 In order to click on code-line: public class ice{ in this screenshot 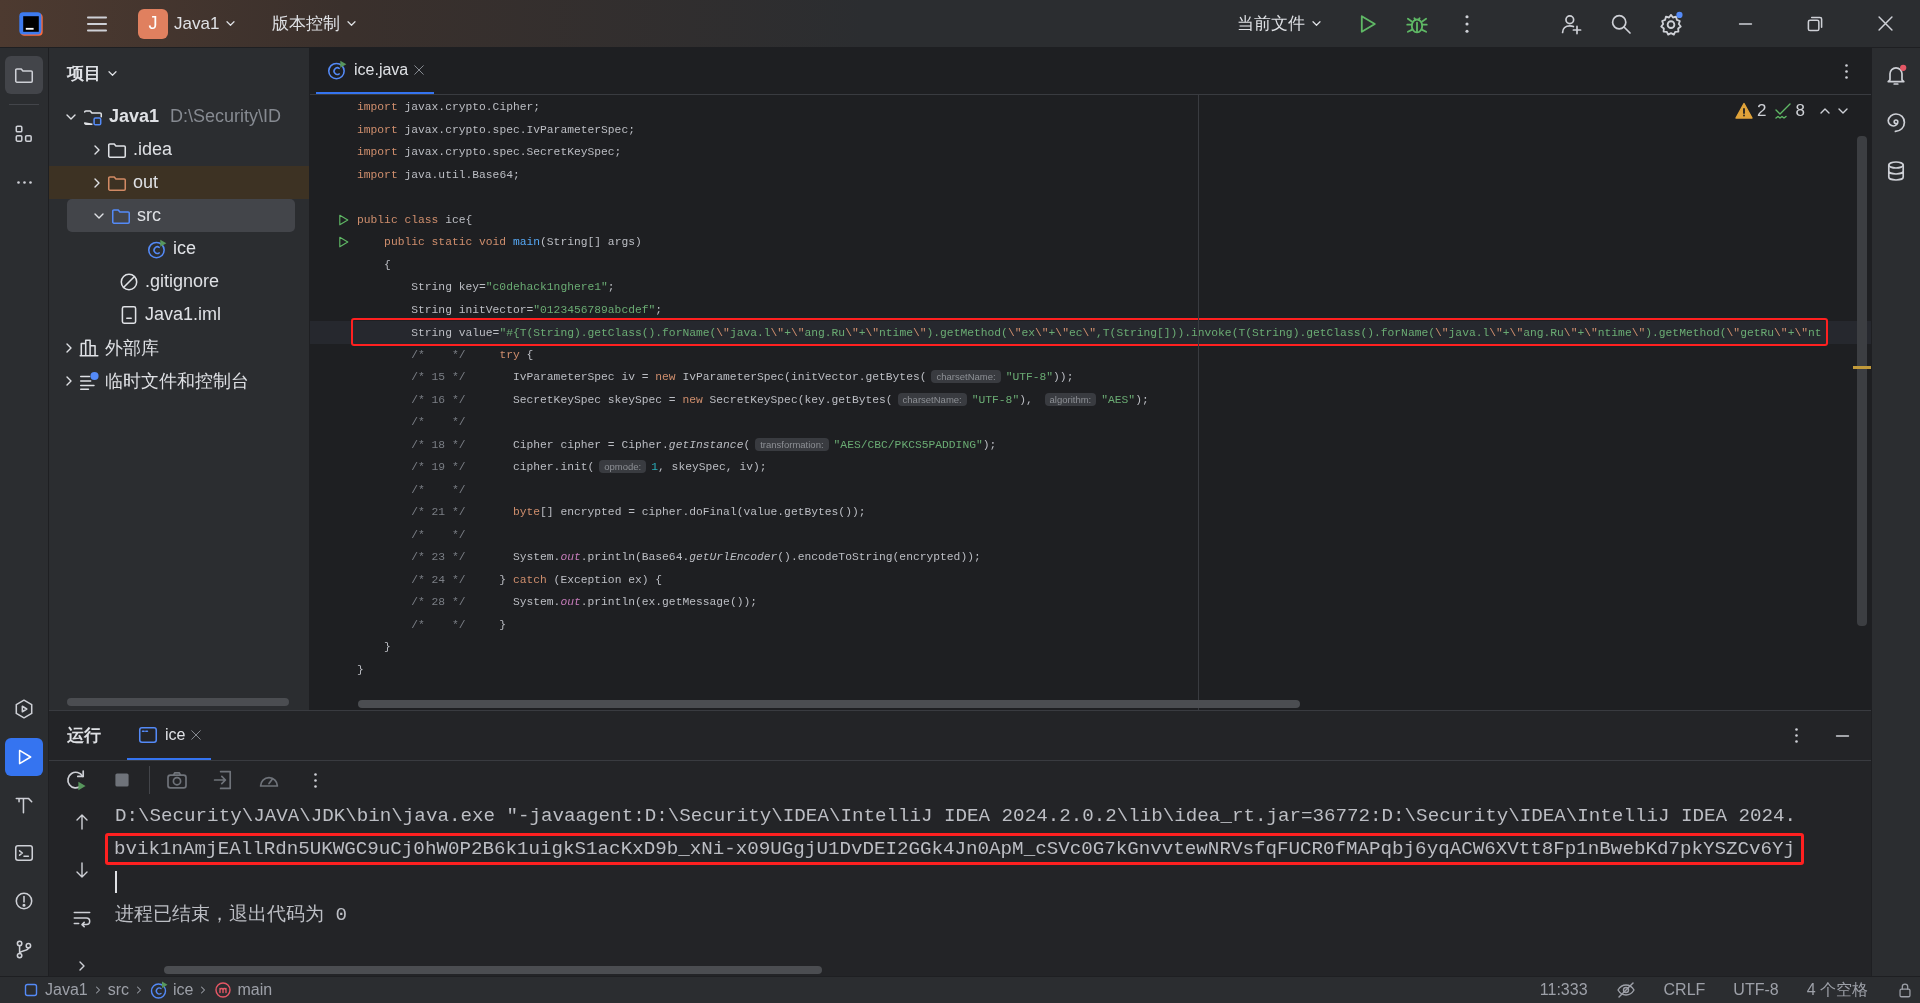, I will do `click(415, 220)`.